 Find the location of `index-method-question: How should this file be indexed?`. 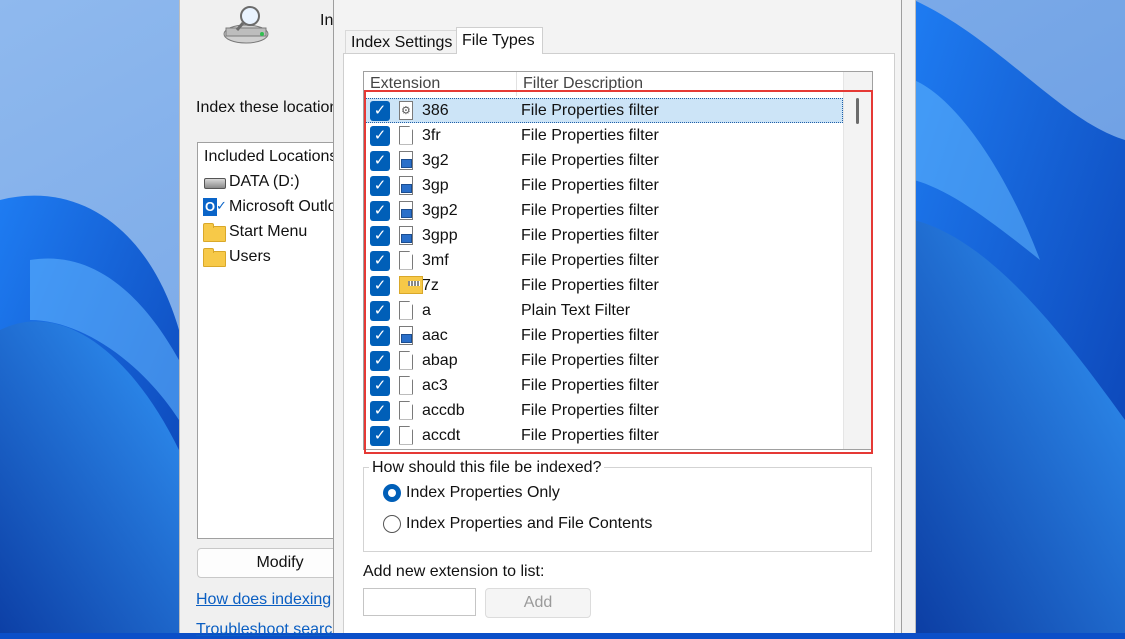

index-method-question: How should this file be indexed? is located at coordinates (487, 468).